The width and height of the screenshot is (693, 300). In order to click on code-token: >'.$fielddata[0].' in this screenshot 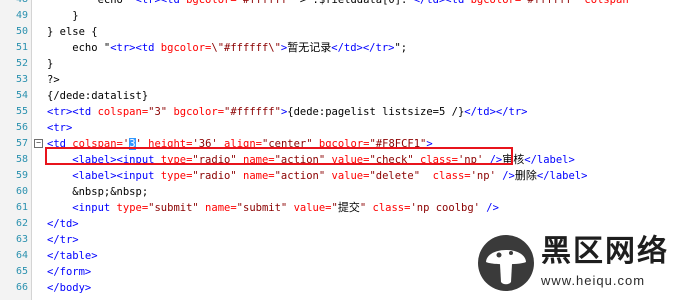, I will do `click(353, 3)`.